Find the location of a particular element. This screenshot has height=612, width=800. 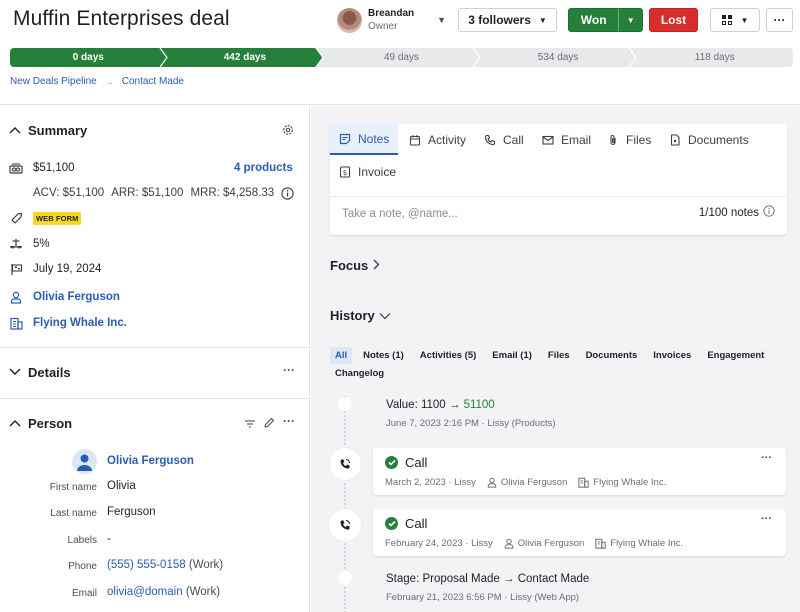

summary-title: Summary is located at coordinates (58, 130).